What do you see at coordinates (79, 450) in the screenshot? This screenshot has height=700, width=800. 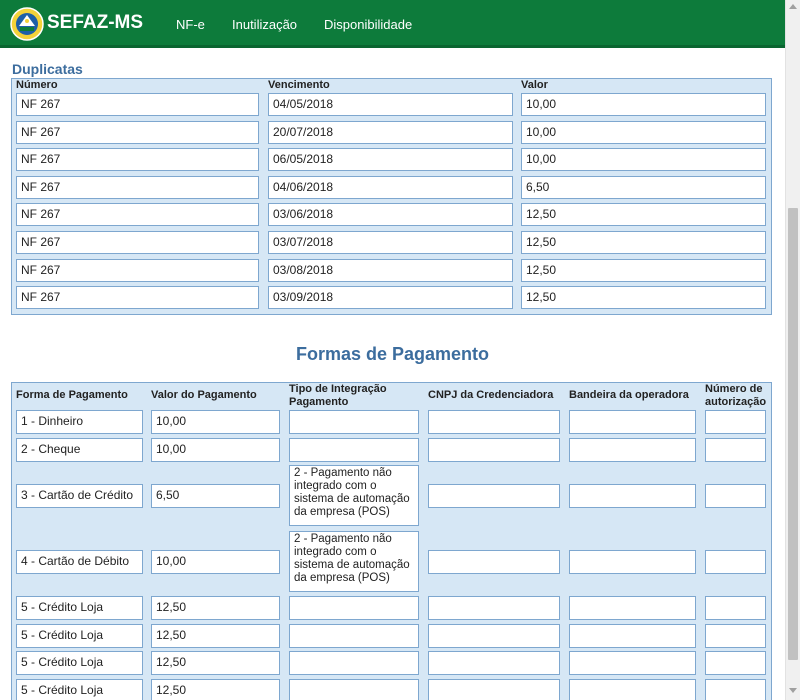 I see `forma-pagamento-field: 2 - Cheque` at bounding box center [79, 450].